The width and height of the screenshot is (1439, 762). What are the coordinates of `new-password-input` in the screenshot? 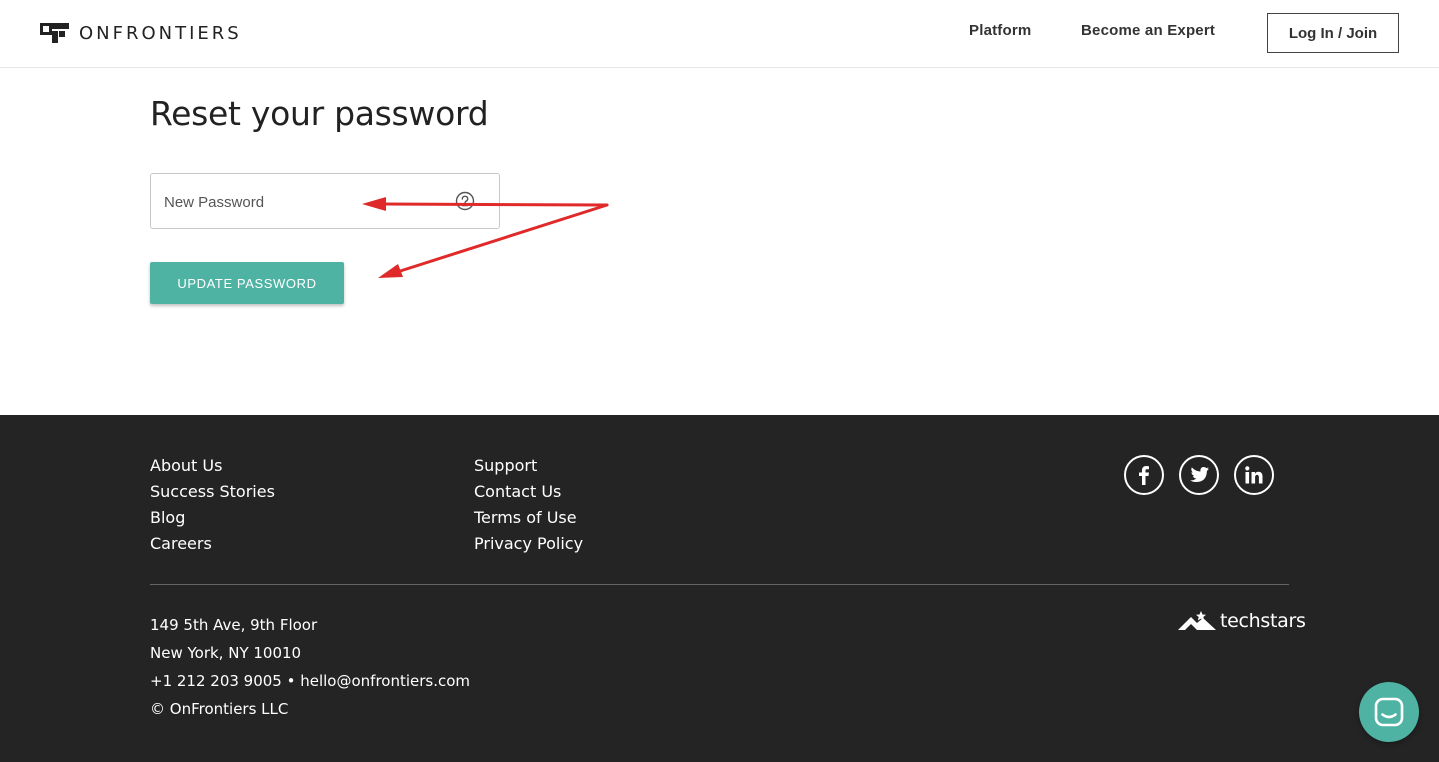 It's located at (304, 202).